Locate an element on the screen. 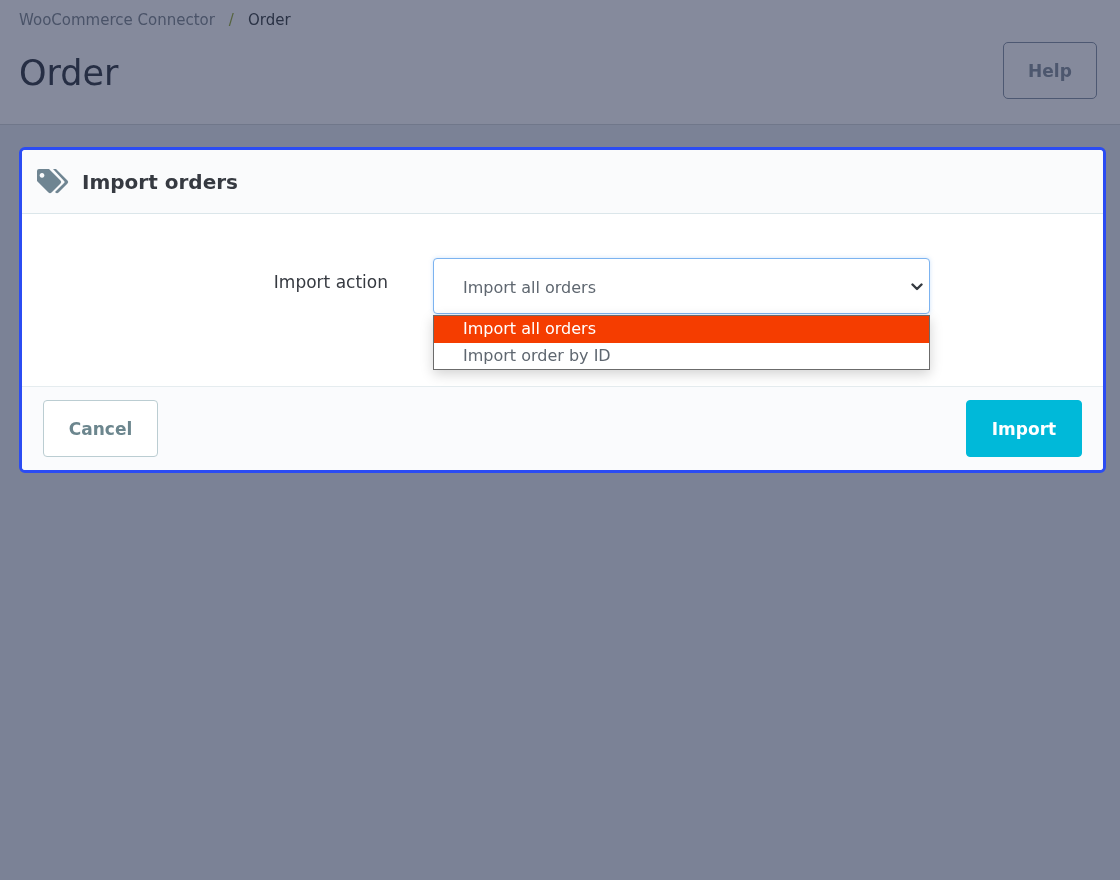  dropdown-option: Import all orders is located at coordinates (681, 329).